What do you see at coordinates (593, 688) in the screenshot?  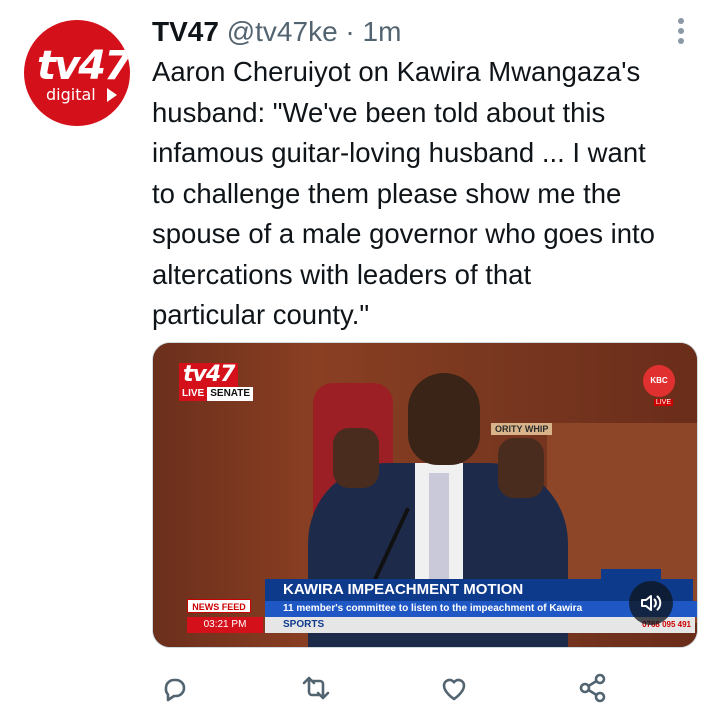 I see `share-icon` at bounding box center [593, 688].